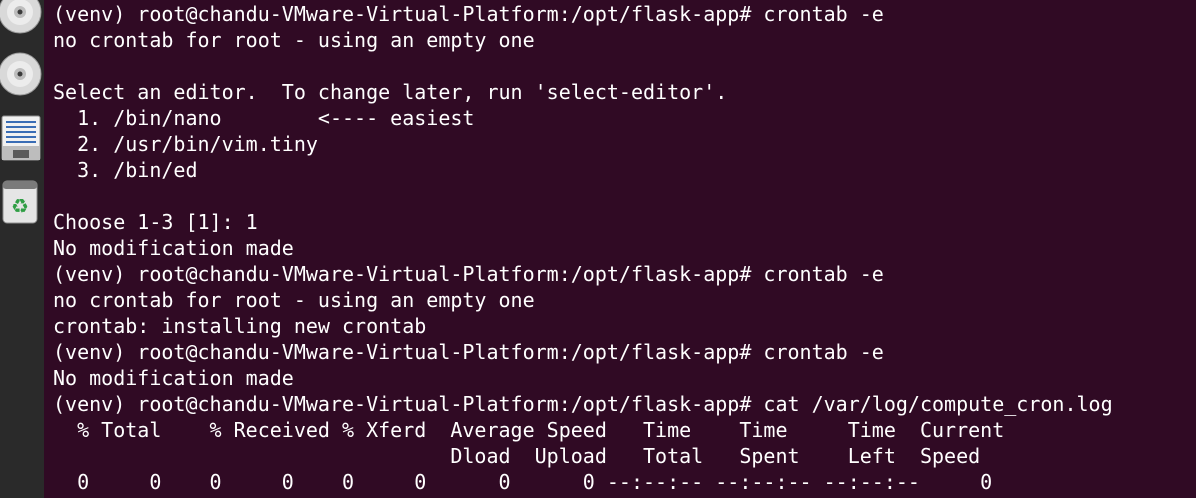  Describe the element at coordinates (185, 144) in the screenshot. I see `terminal-line: 2. /usr/bin/vim.tiny` at that location.